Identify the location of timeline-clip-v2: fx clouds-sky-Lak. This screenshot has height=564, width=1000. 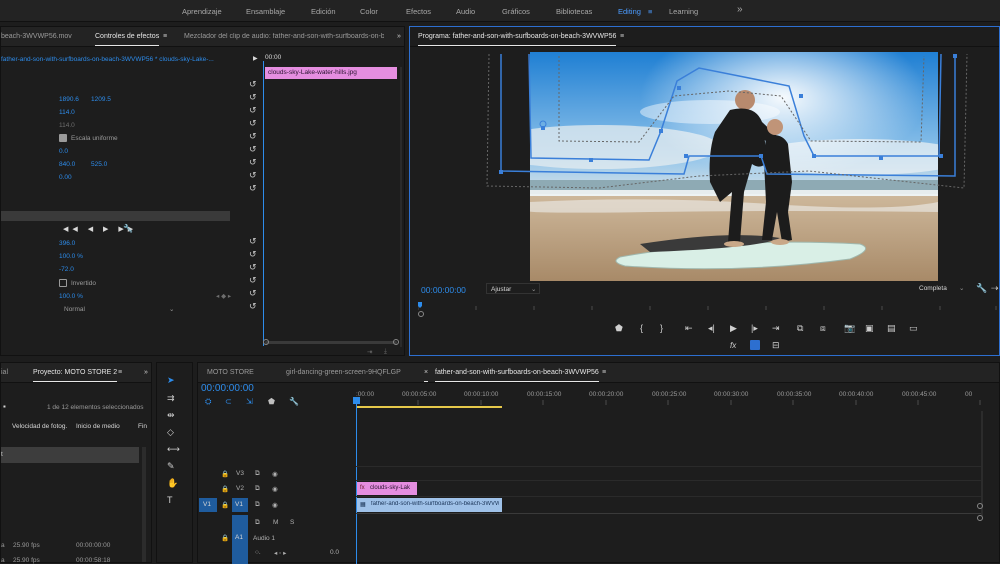
(387, 488).